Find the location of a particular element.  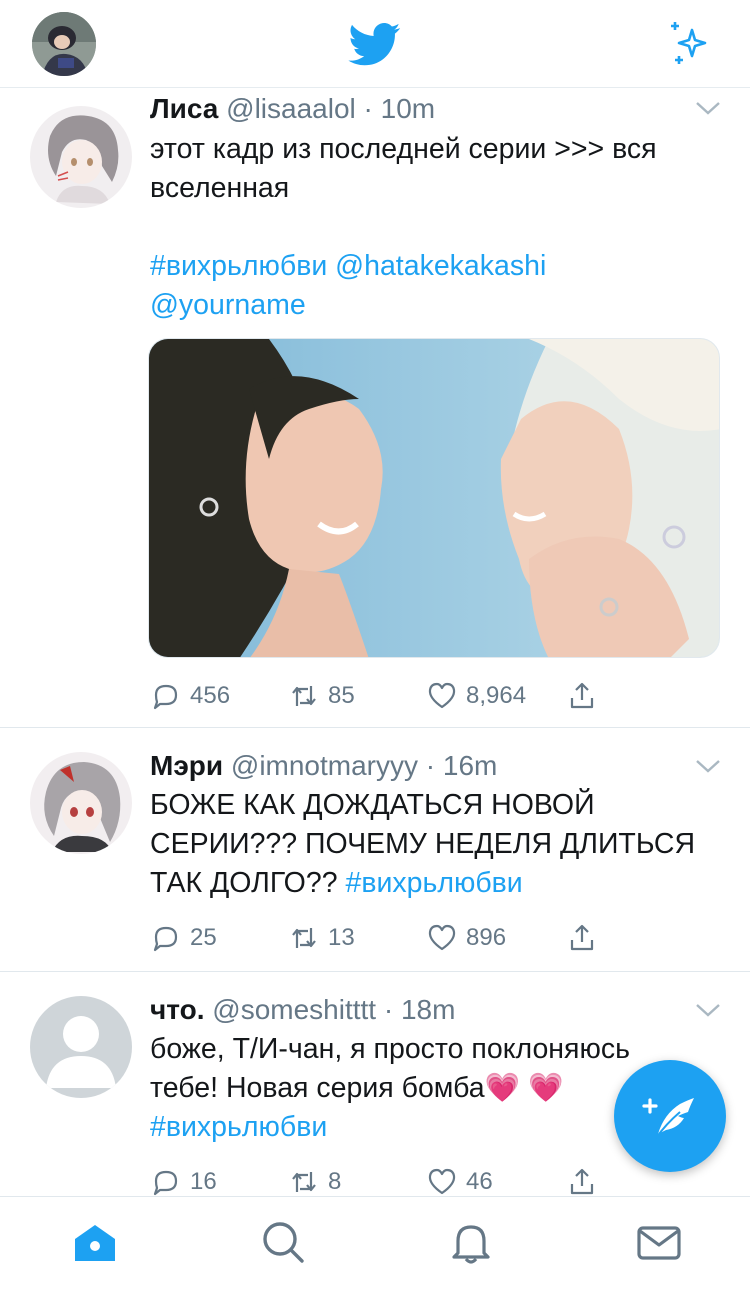

tweet-header: Лиса @lisaaalol · 10m is located at coordinates (292, 109).